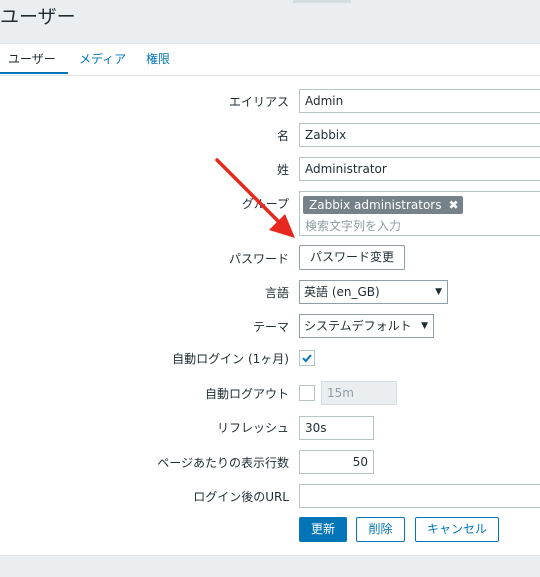 The width and height of the screenshot is (540, 577). I want to click on red-arrow-annotation, so click(255, 198).